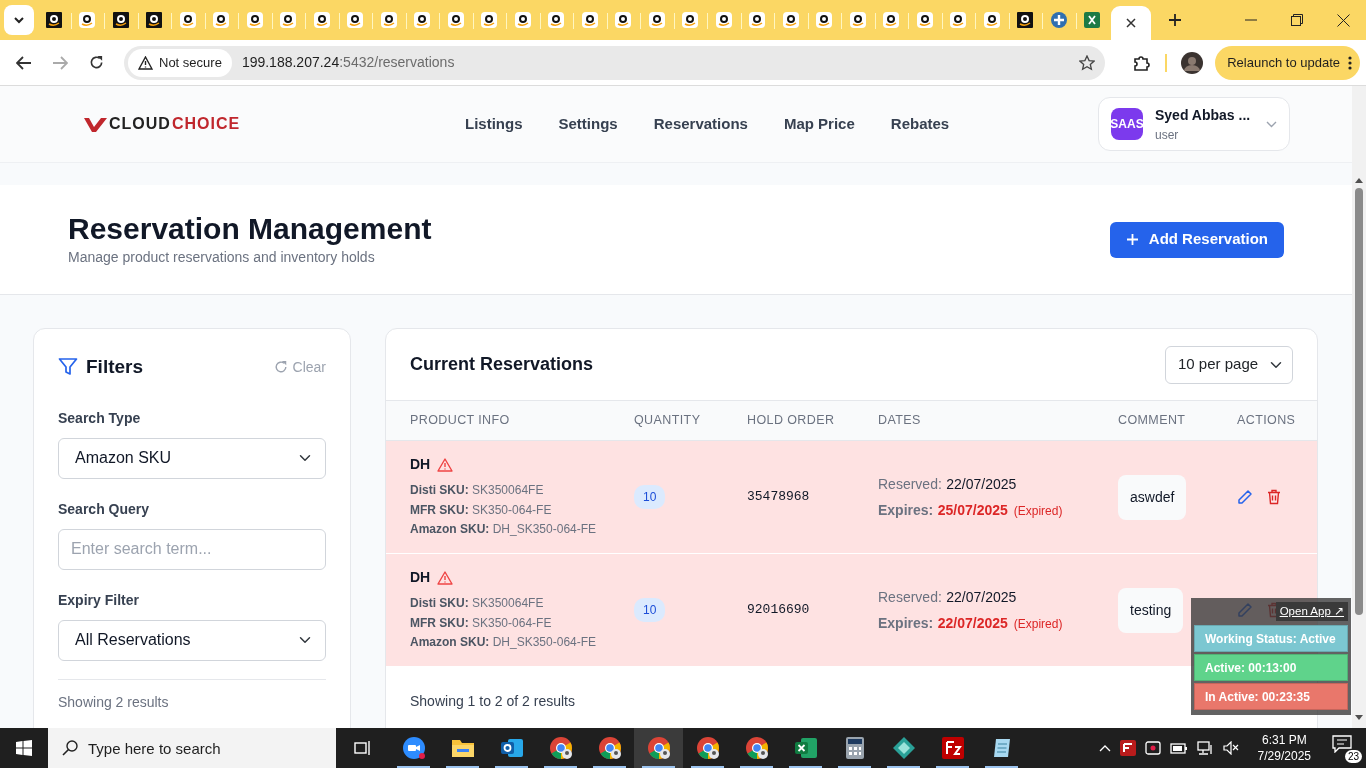 The height and width of the screenshot is (768, 1366). I want to click on taskbar-app-button, so click(658, 748).